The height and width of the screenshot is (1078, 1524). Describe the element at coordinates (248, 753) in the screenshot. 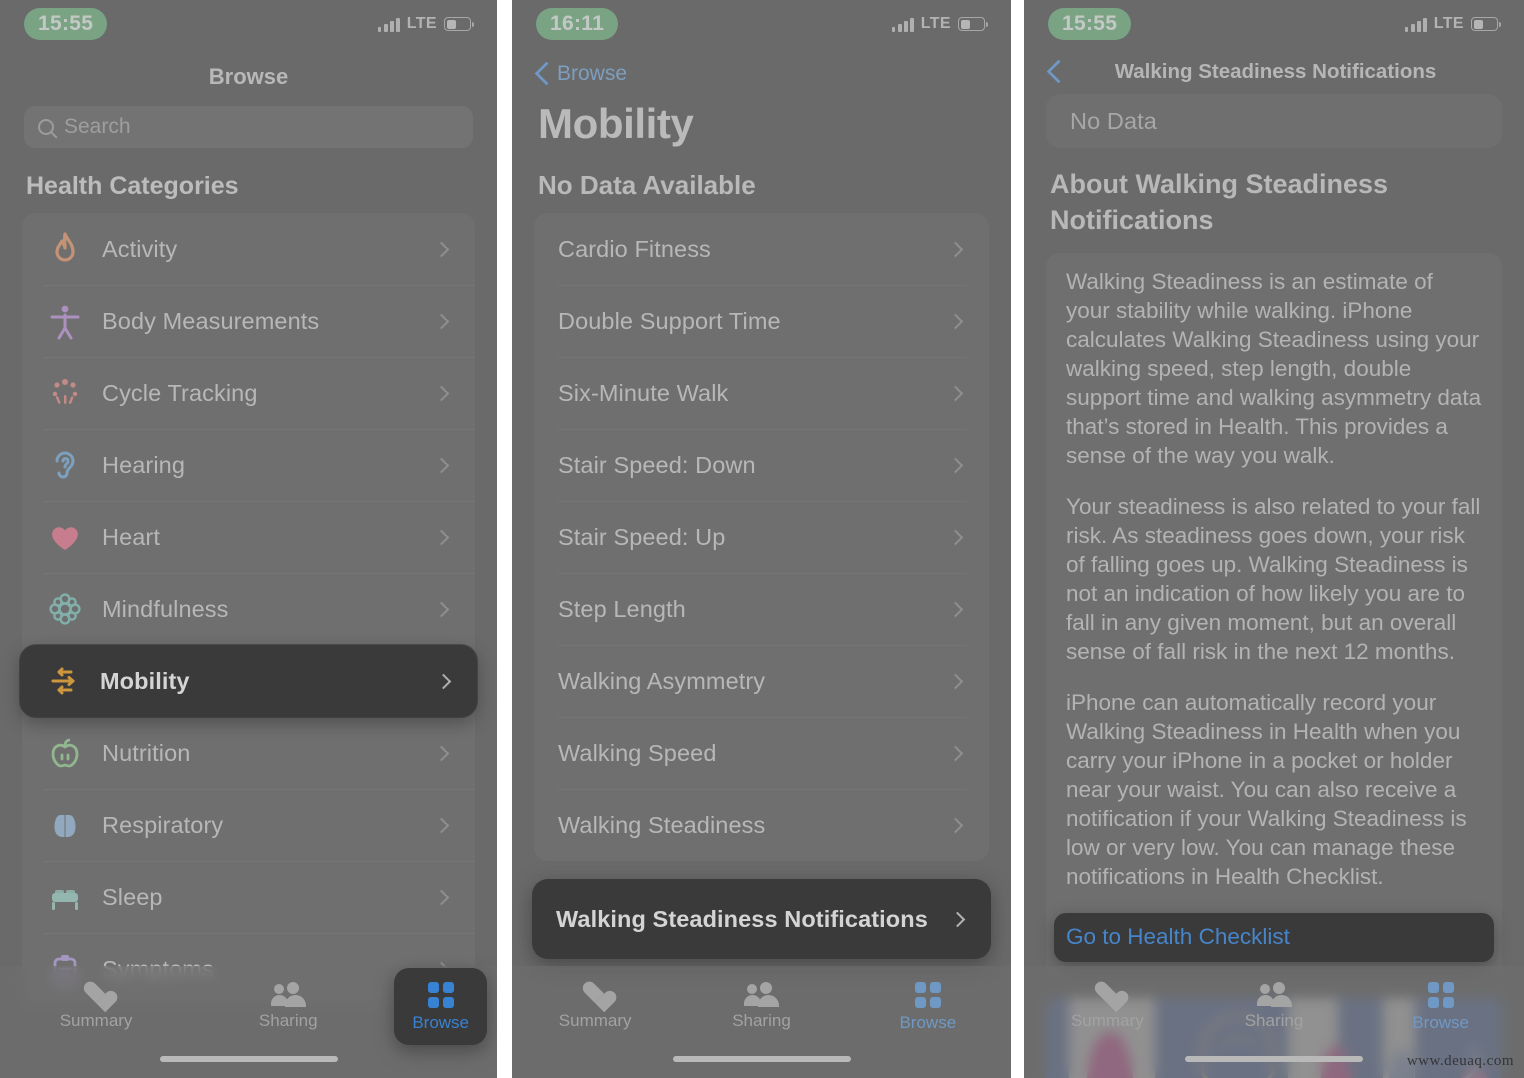

I see `category-row-nutrition: Nutrition` at that location.